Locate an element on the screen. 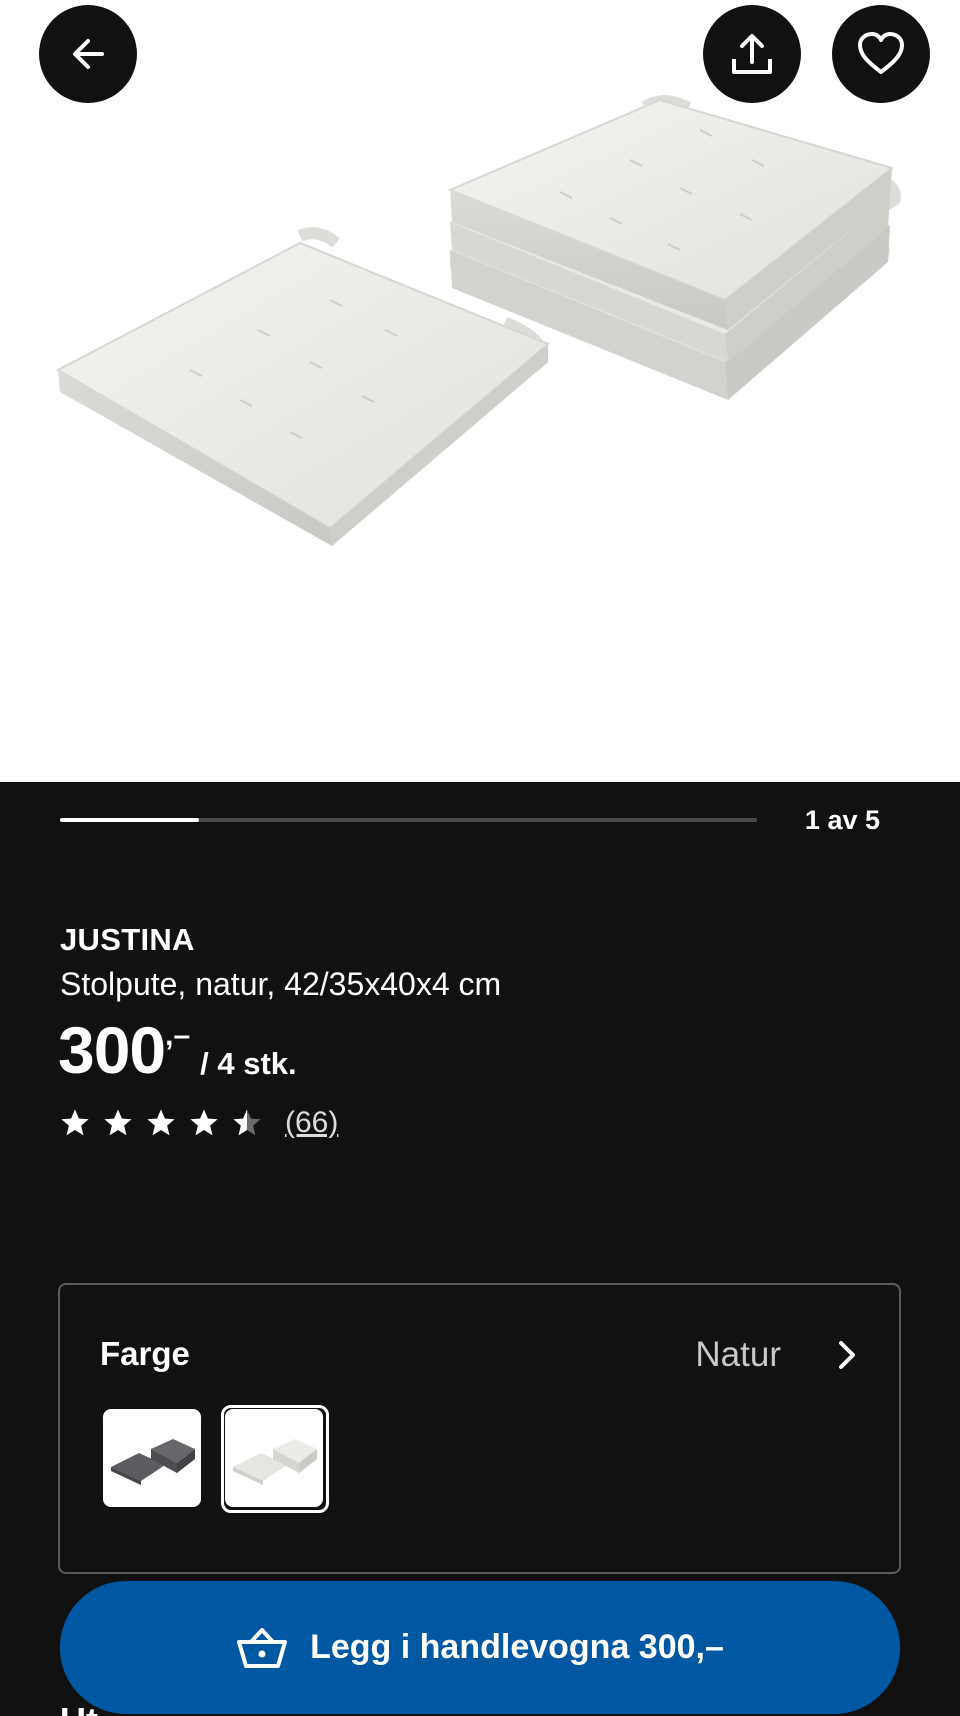 This screenshot has width=960, height=1716. color-swatch-grey is located at coordinates (152, 1458).